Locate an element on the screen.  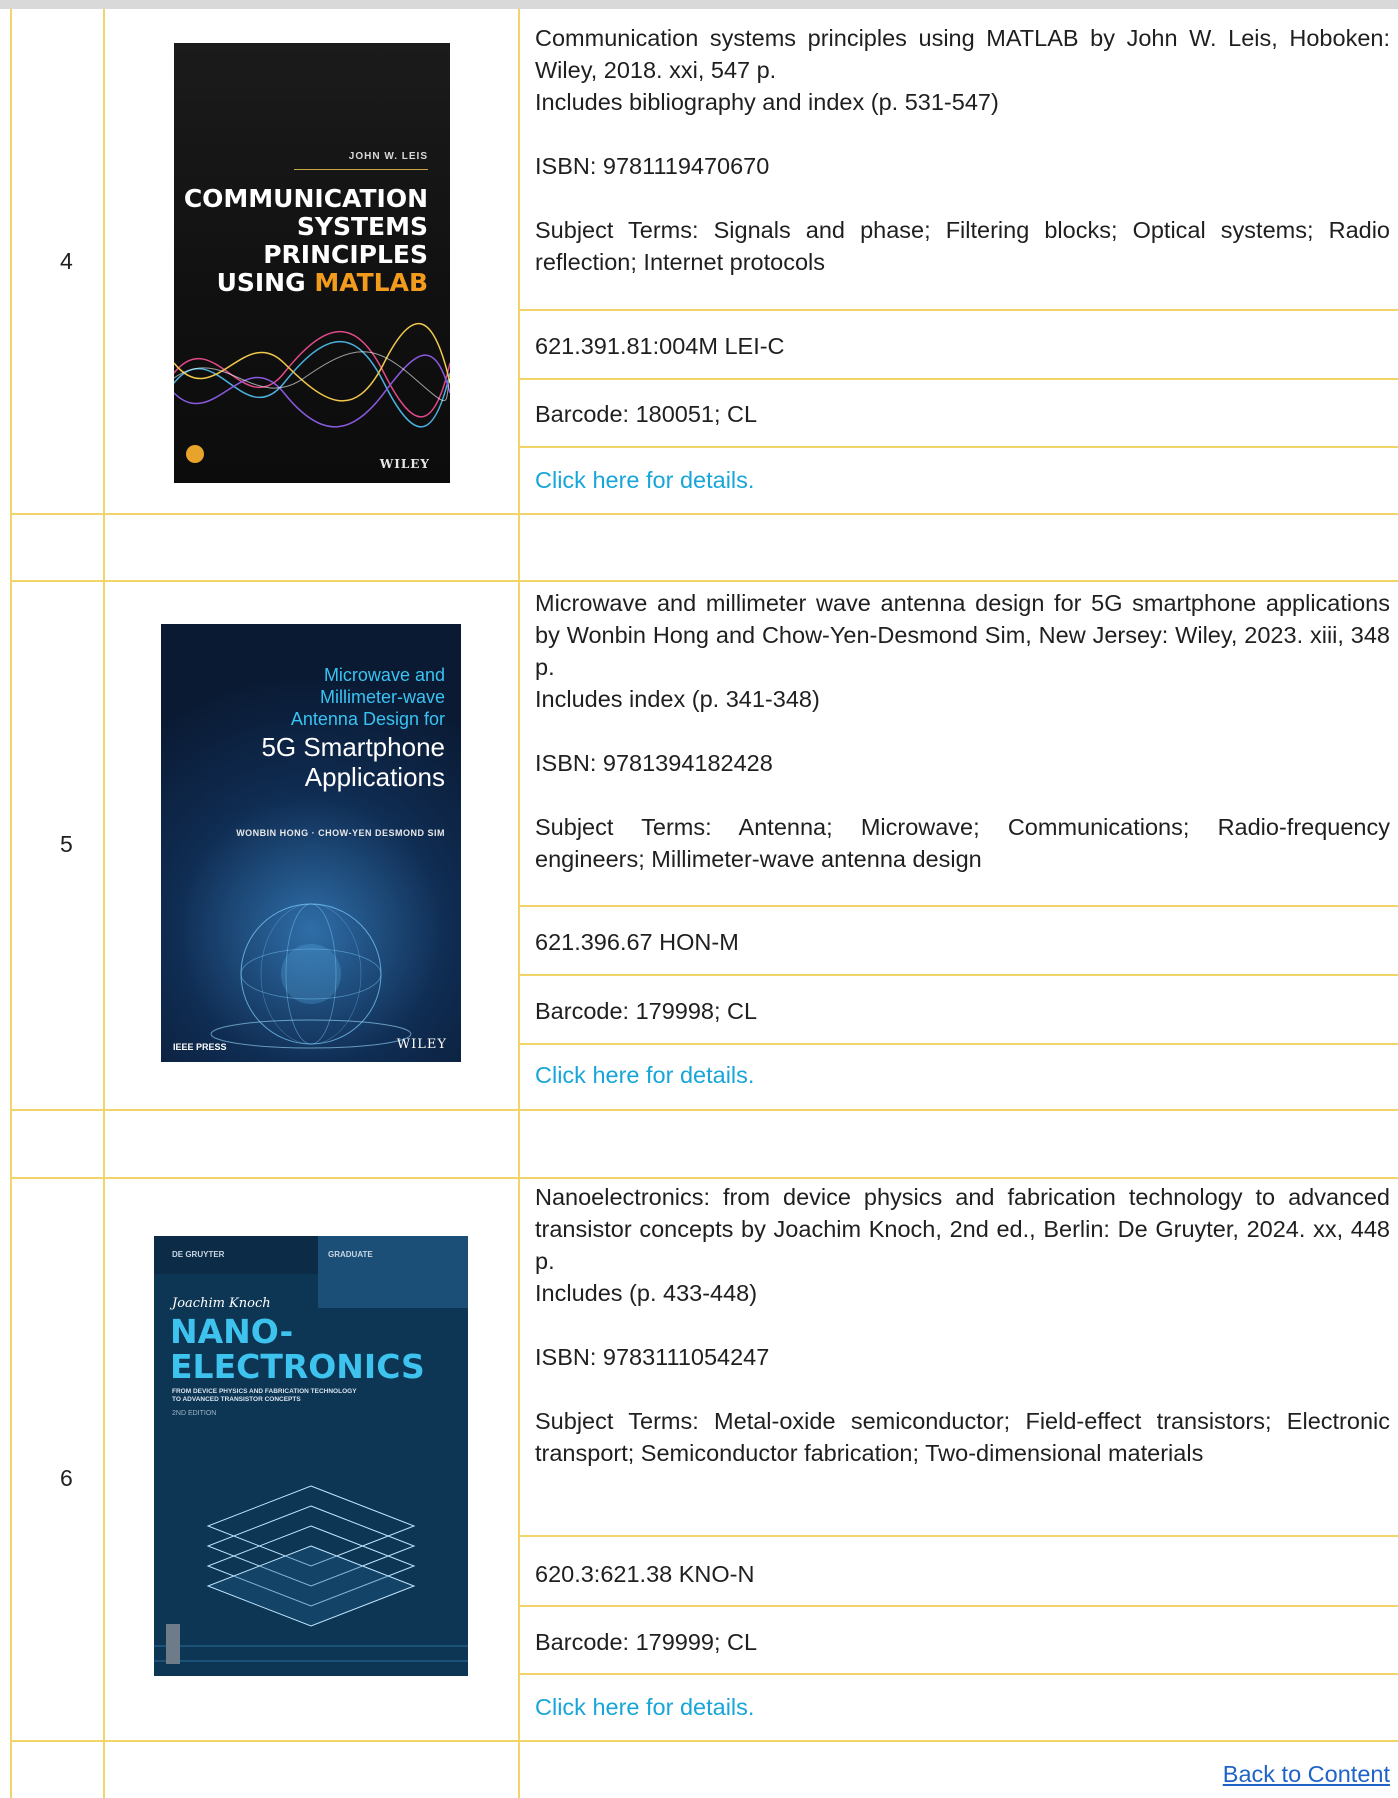
isbn: ISBN: 9781119470670 is located at coordinates (652, 166).